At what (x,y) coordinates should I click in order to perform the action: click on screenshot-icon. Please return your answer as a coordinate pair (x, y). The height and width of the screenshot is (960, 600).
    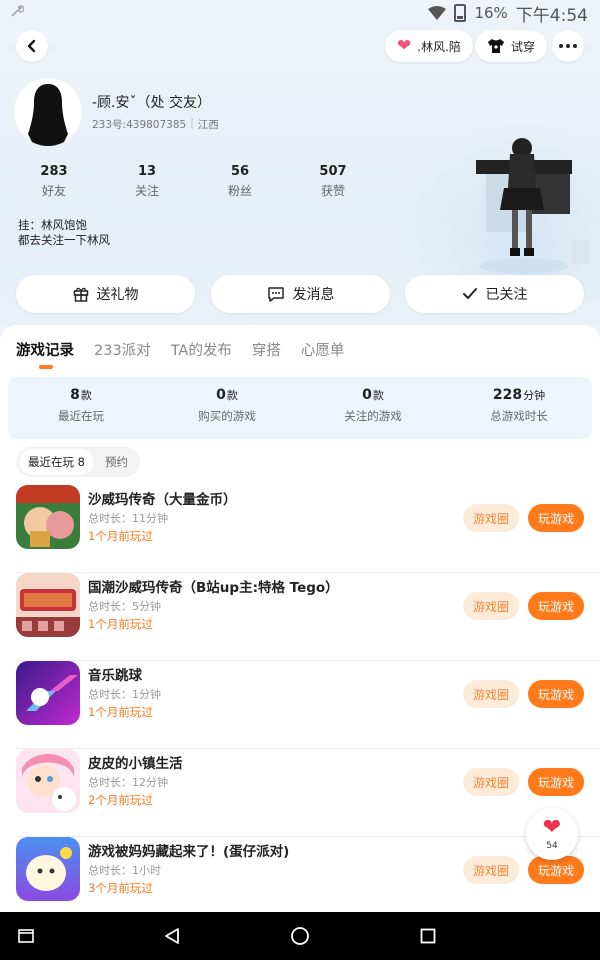
    Looking at the image, I should click on (26, 936).